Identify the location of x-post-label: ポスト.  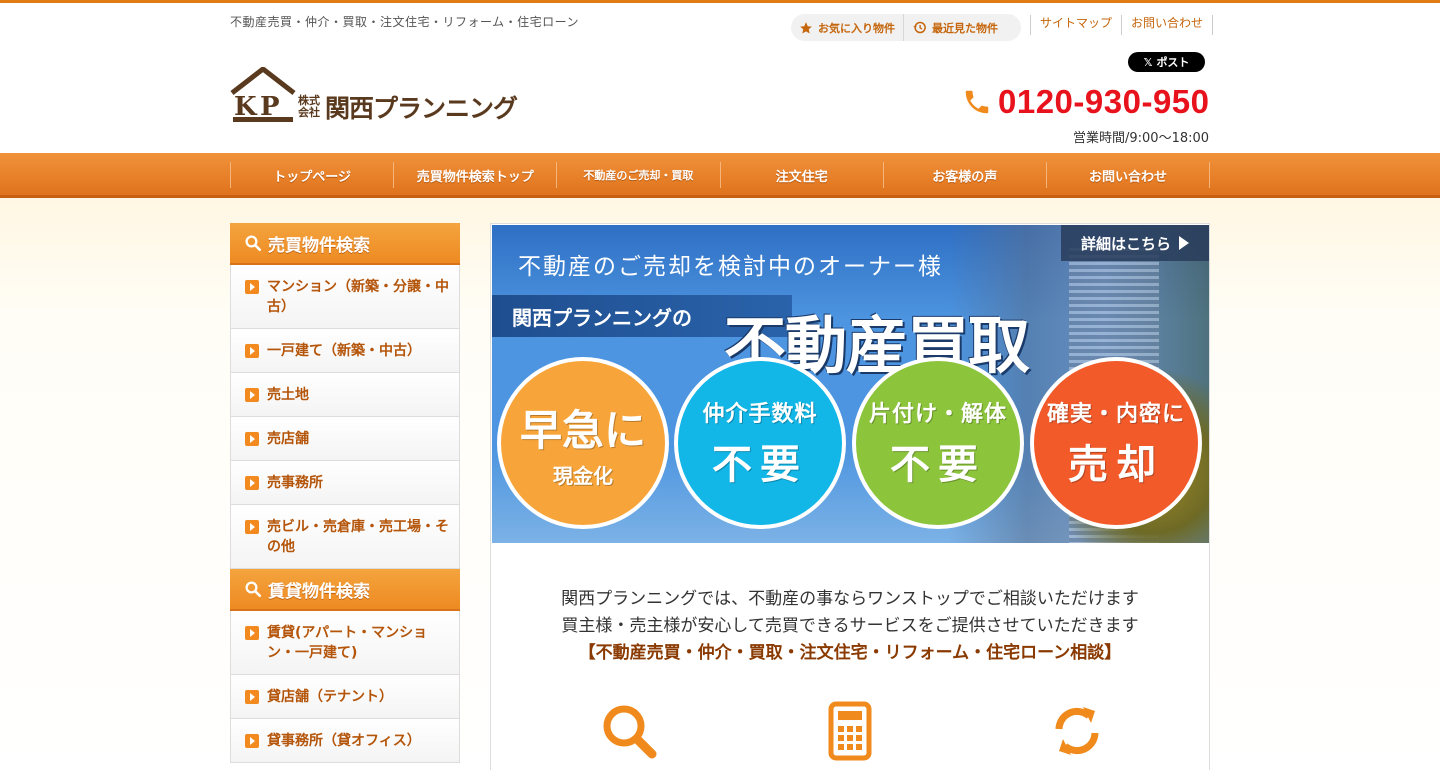
(1173, 62).